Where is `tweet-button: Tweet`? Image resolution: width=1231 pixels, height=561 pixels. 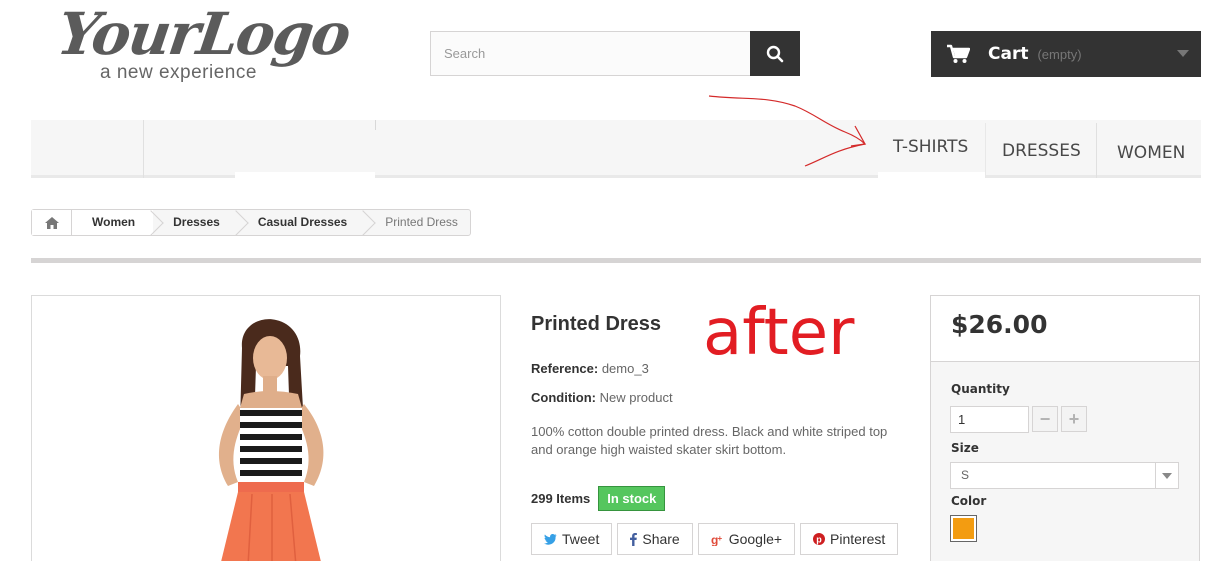 tweet-button: Tweet is located at coordinates (572, 539).